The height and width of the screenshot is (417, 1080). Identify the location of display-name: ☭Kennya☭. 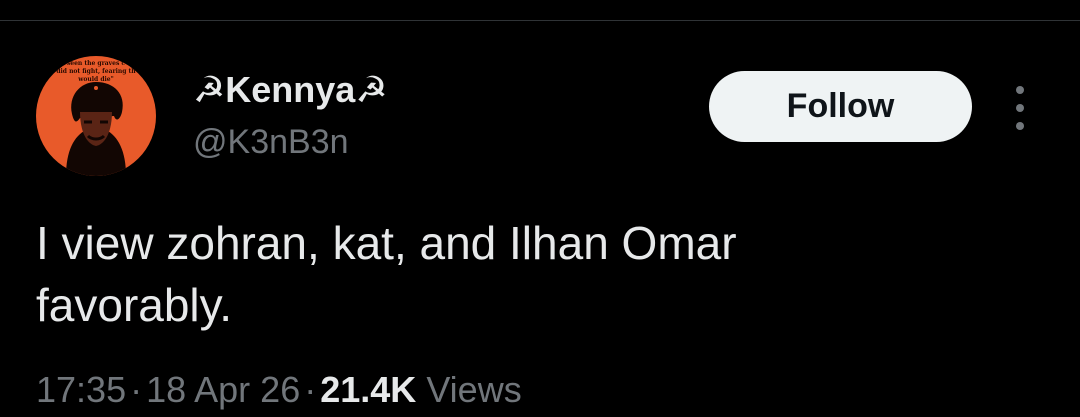
(290, 90).